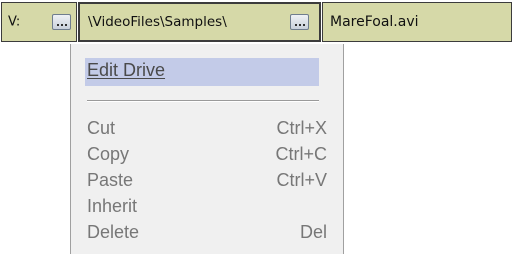 The width and height of the screenshot is (513, 254). I want to click on menu-item-delete: Delete Del, so click(207, 233).